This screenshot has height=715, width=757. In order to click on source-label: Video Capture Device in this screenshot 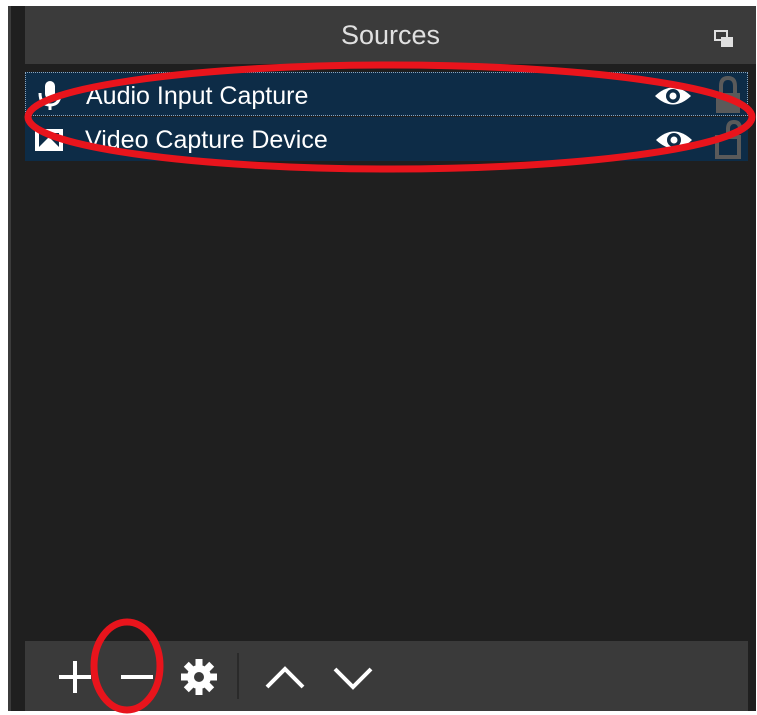, I will do `click(206, 140)`.